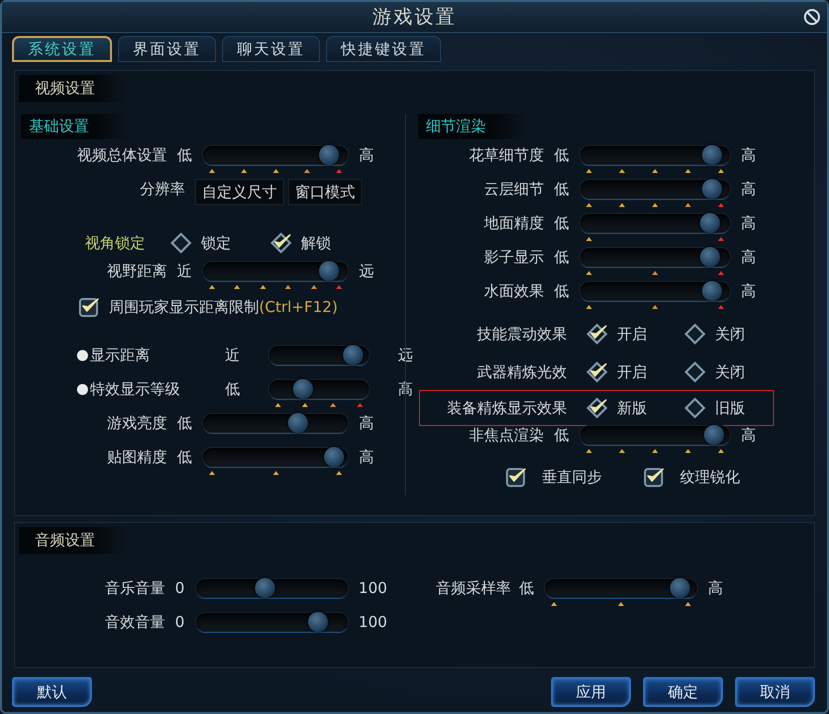 The height and width of the screenshot is (714, 829). Describe the element at coordinates (812, 17) in the screenshot. I see `close-icon` at that location.